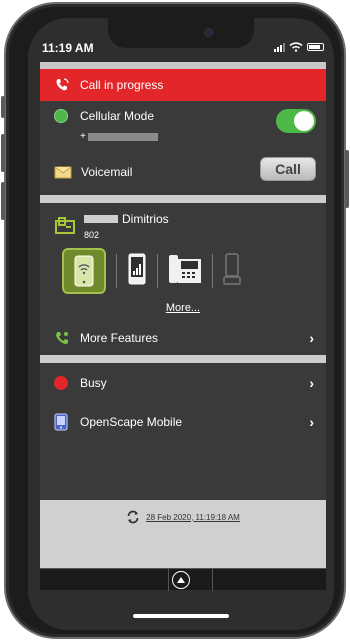 The height and width of the screenshot is (641, 350). I want to click on desk-phone-device-icon, so click(185, 268).